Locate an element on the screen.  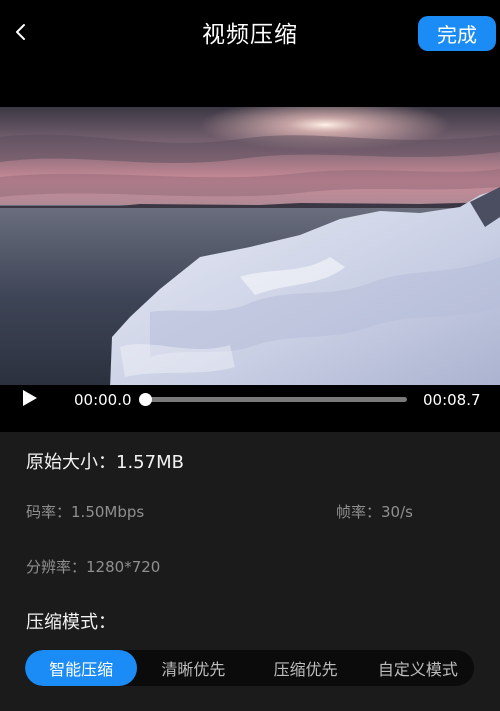
frame-rate-label: 帧率： is located at coordinates (359, 512).